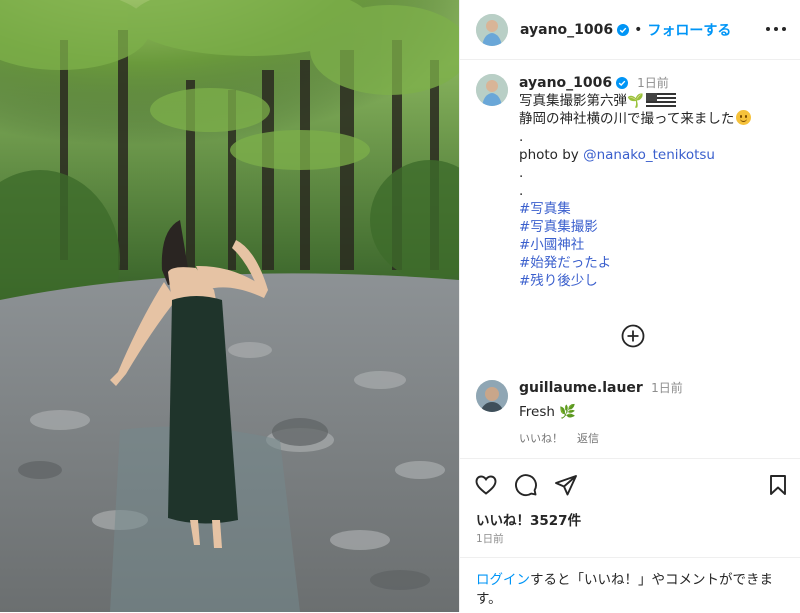 This screenshot has height=613, width=800. What do you see at coordinates (633, 336) in the screenshot?
I see `load-more-comments-icon` at bounding box center [633, 336].